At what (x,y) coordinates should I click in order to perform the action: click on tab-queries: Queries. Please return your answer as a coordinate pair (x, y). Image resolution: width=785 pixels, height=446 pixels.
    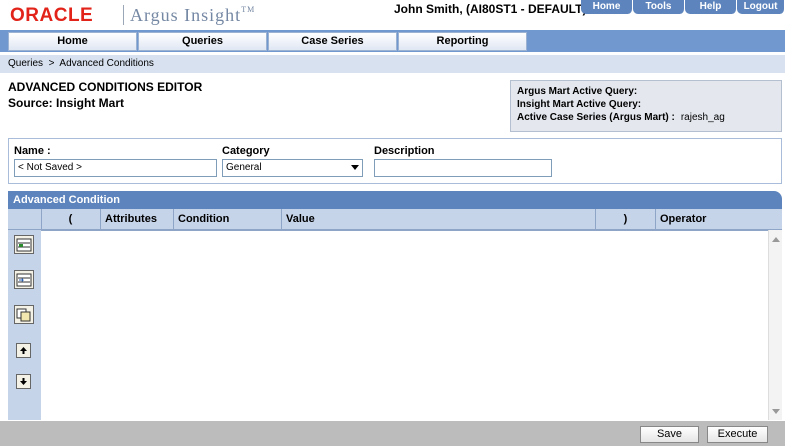
    Looking at the image, I should click on (202, 41).